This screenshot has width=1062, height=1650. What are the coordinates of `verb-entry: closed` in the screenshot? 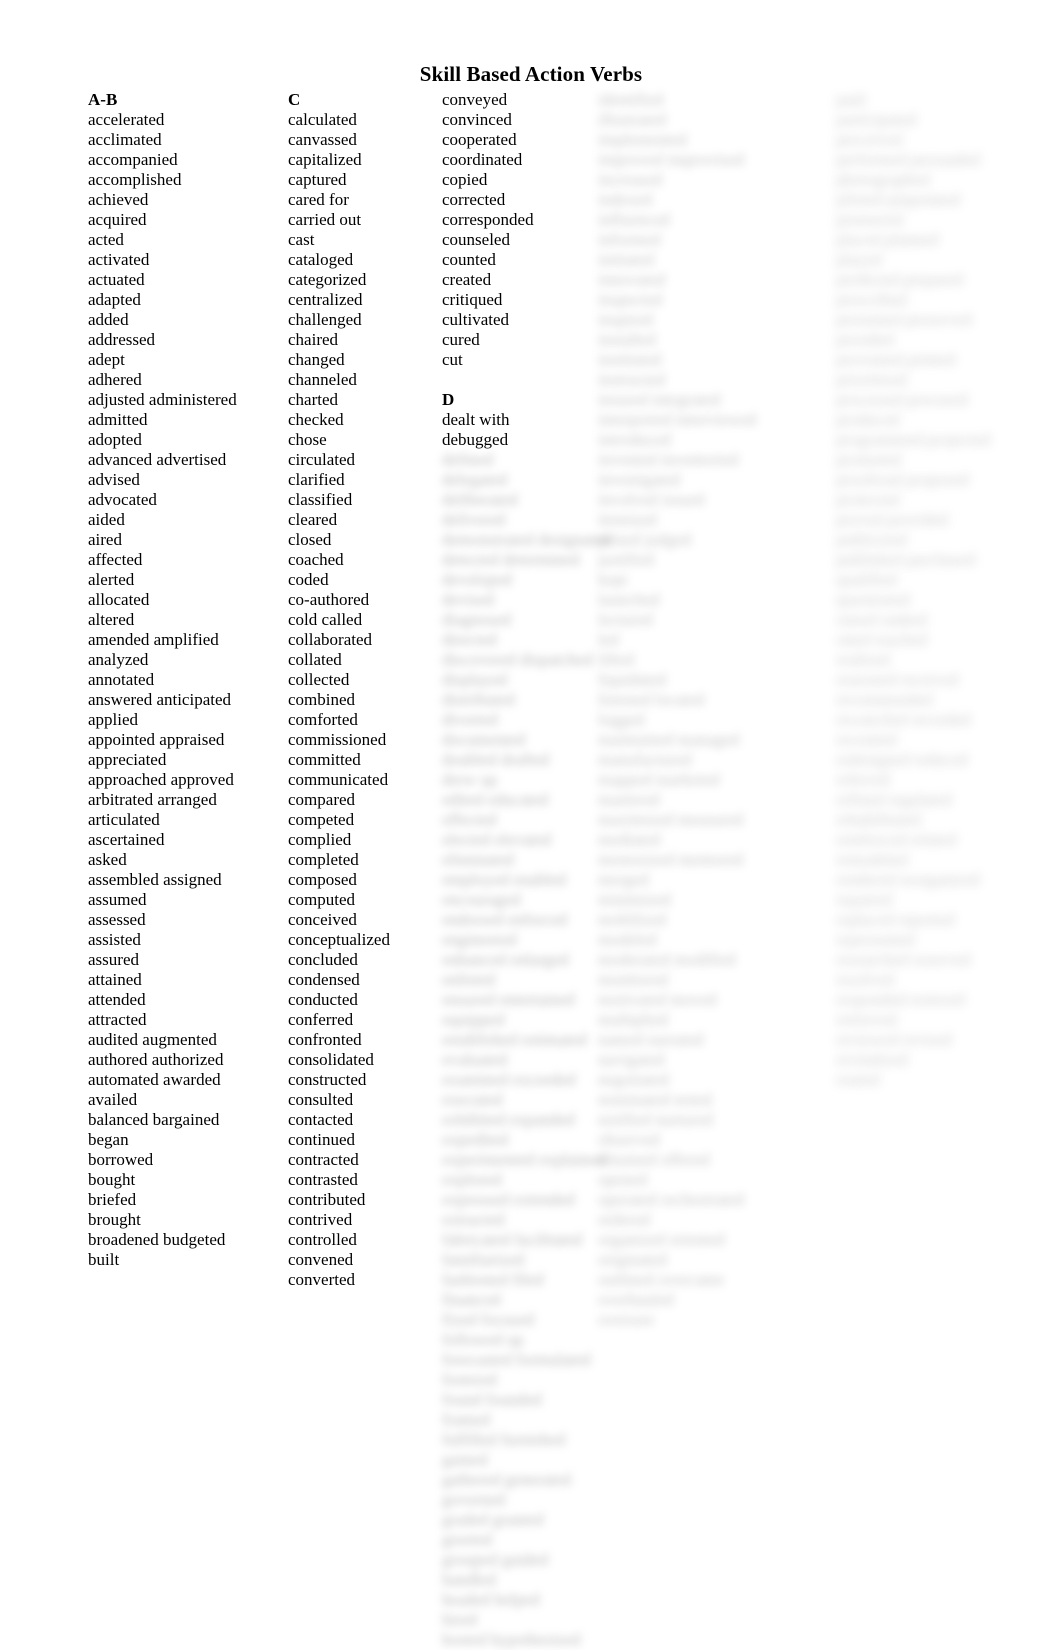 It's located at (310, 539).